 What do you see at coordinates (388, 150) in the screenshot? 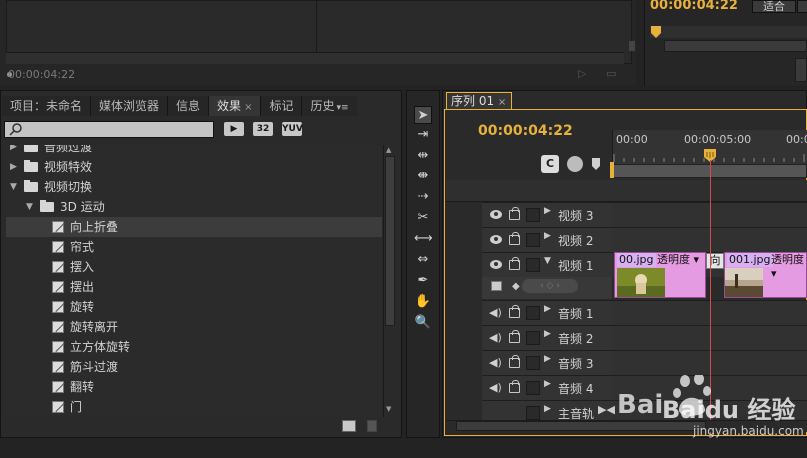
I see `scroll-up-icon: ▲` at bounding box center [388, 150].